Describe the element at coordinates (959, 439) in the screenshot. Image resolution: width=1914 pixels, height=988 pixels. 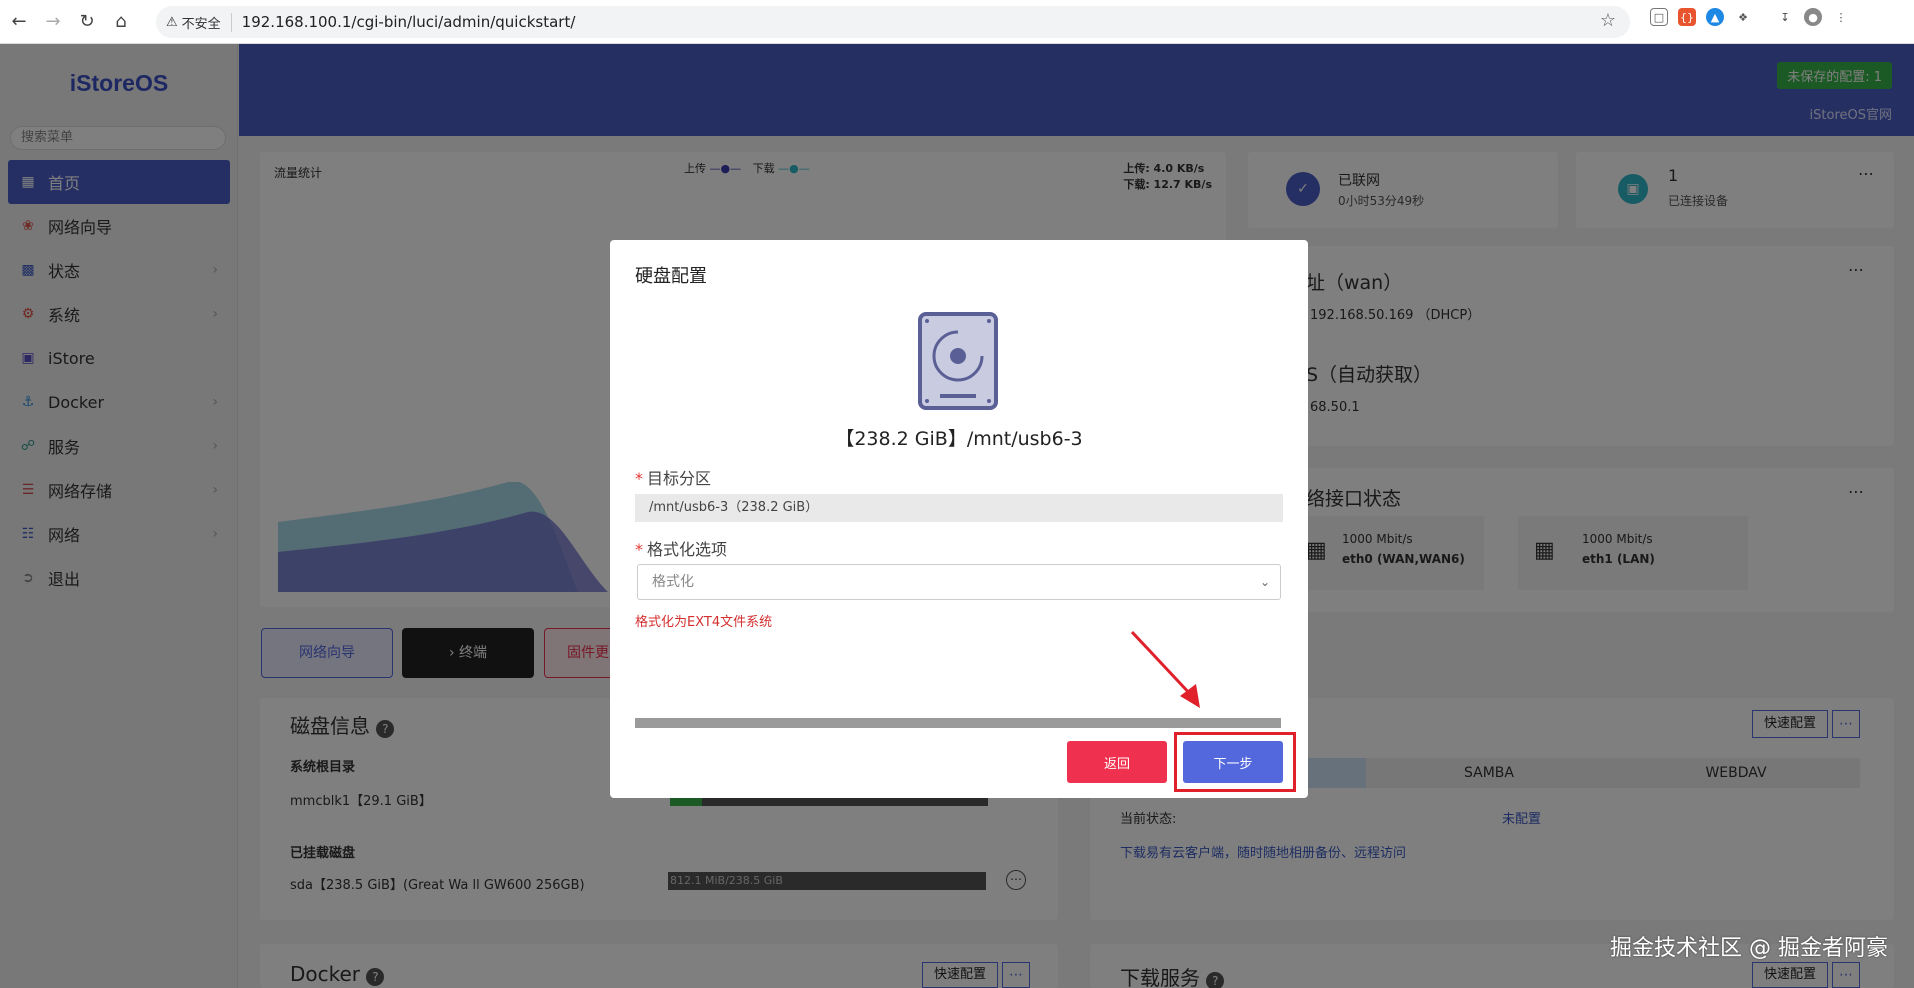
I see `disk-label: 【238.2 GiB】/mnt/usb6-3` at that location.